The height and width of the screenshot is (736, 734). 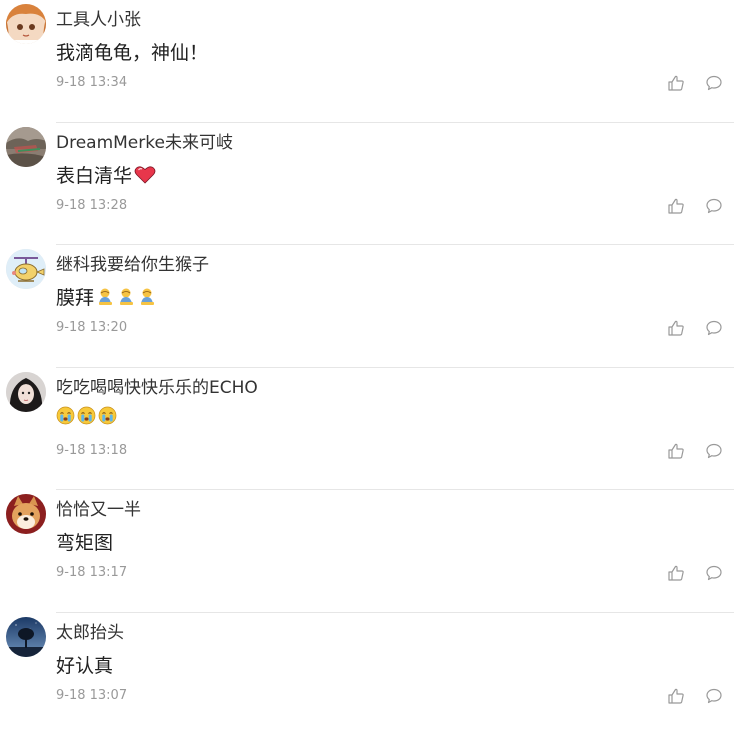 I want to click on night-tree-avatar, so click(x=26, y=636).